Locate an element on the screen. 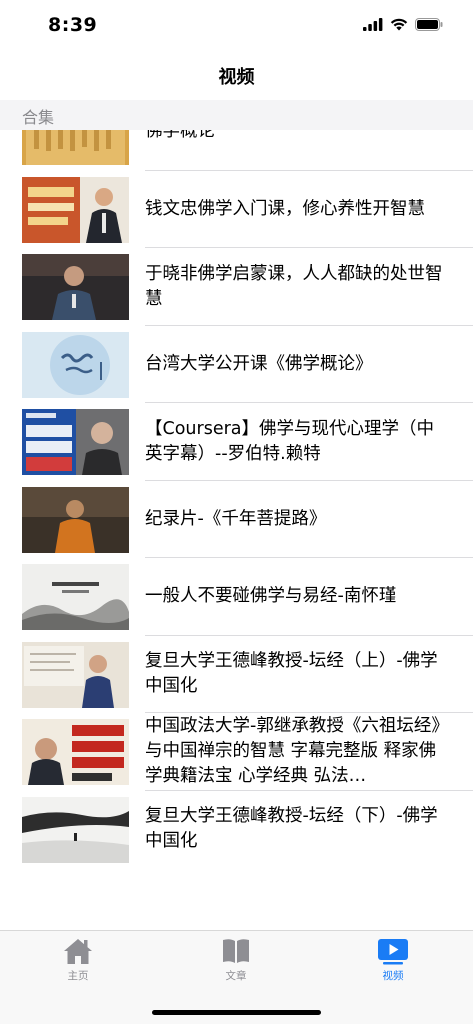  wifi-icon is located at coordinates (399, 24).